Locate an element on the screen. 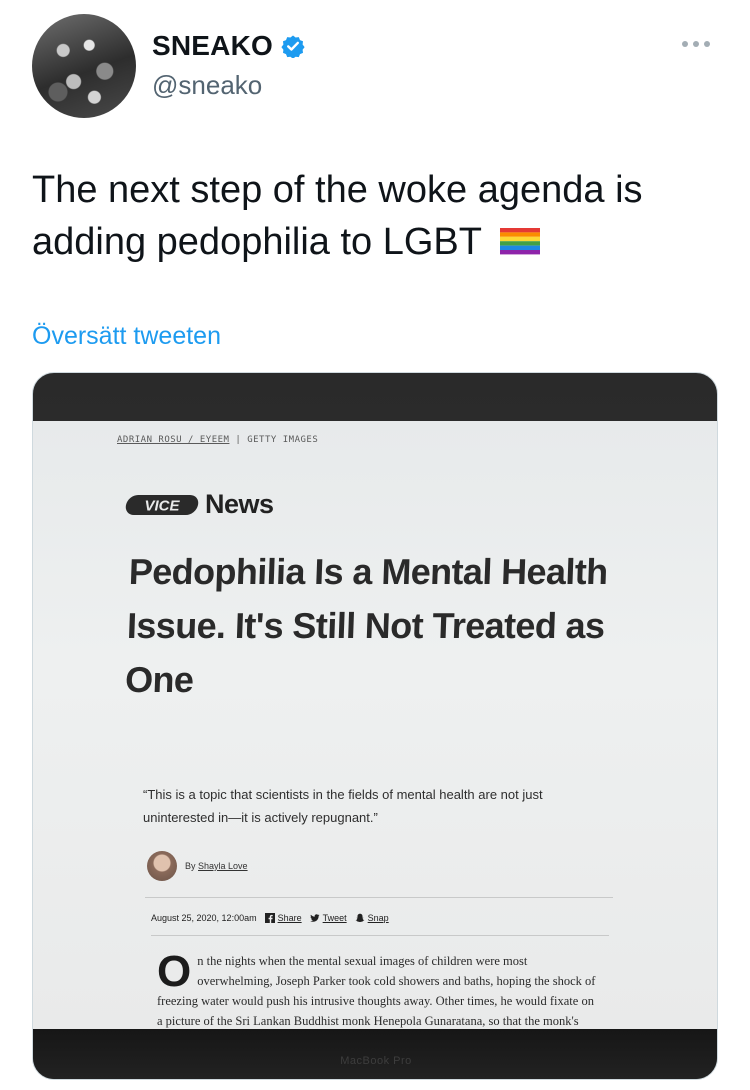 This screenshot has width=750, height=1090. share-twitter: Tweet is located at coordinates (328, 918).